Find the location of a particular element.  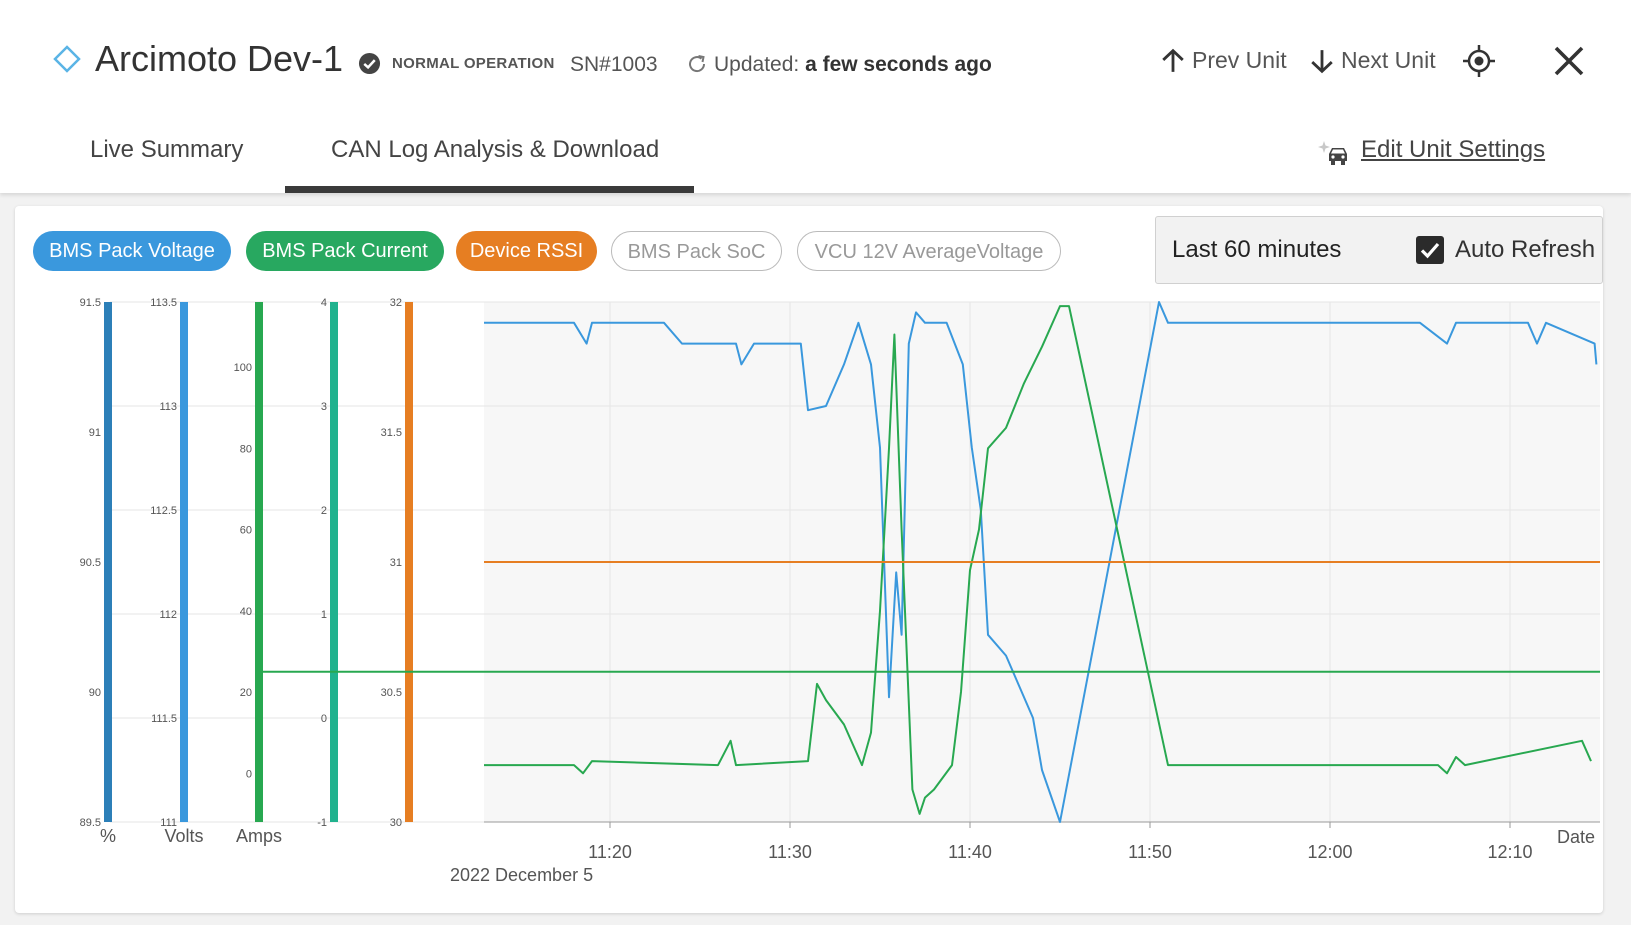

y-tick-label: 32 is located at coordinates (396, 303).